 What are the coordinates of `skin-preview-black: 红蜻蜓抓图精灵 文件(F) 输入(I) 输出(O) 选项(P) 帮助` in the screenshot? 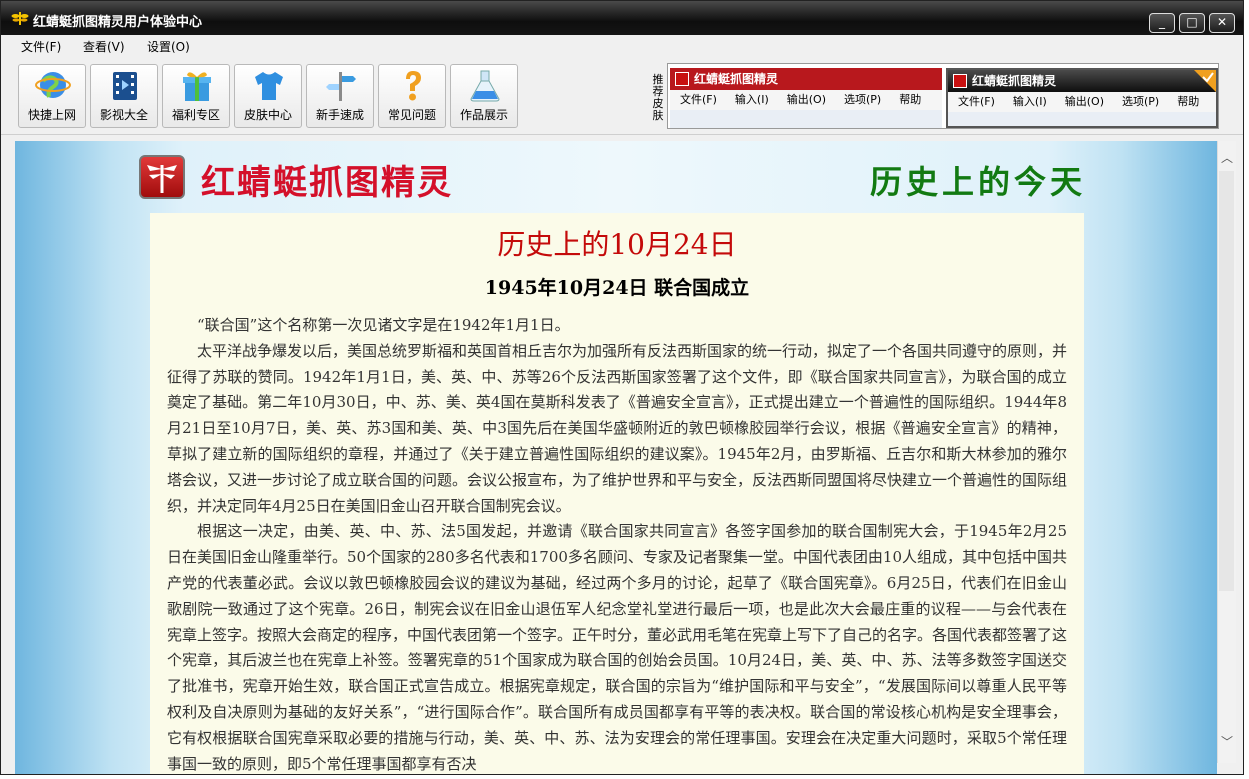 It's located at (1082, 98).